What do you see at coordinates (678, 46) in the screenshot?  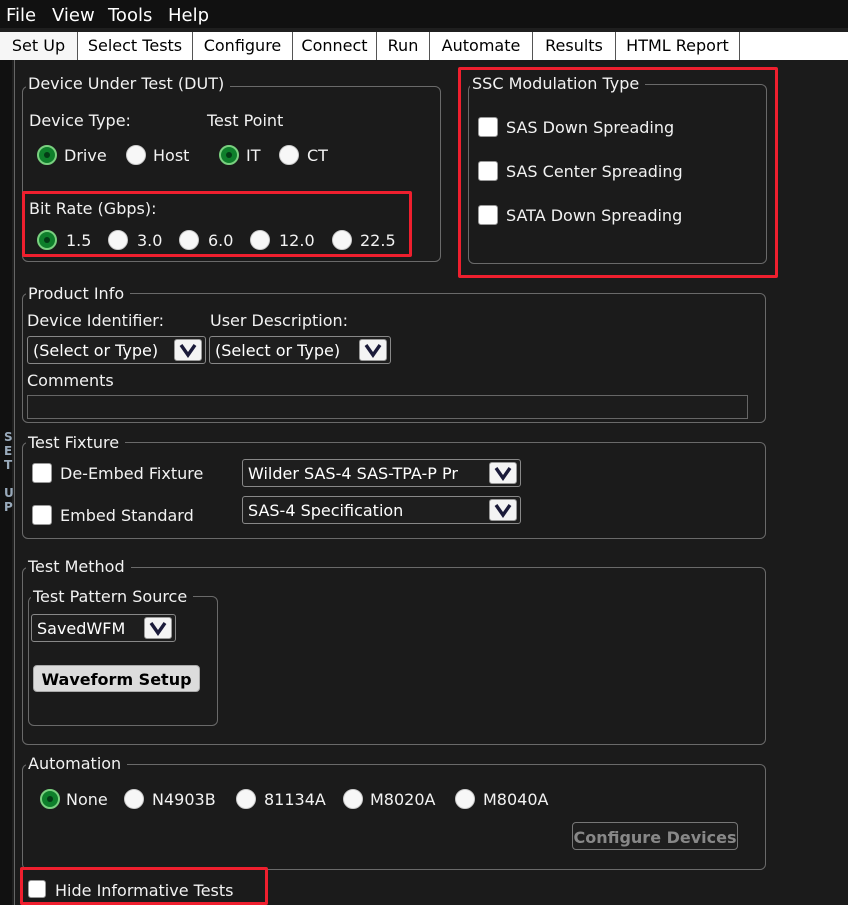 I see `tab-html-report: HTML Report` at bounding box center [678, 46].